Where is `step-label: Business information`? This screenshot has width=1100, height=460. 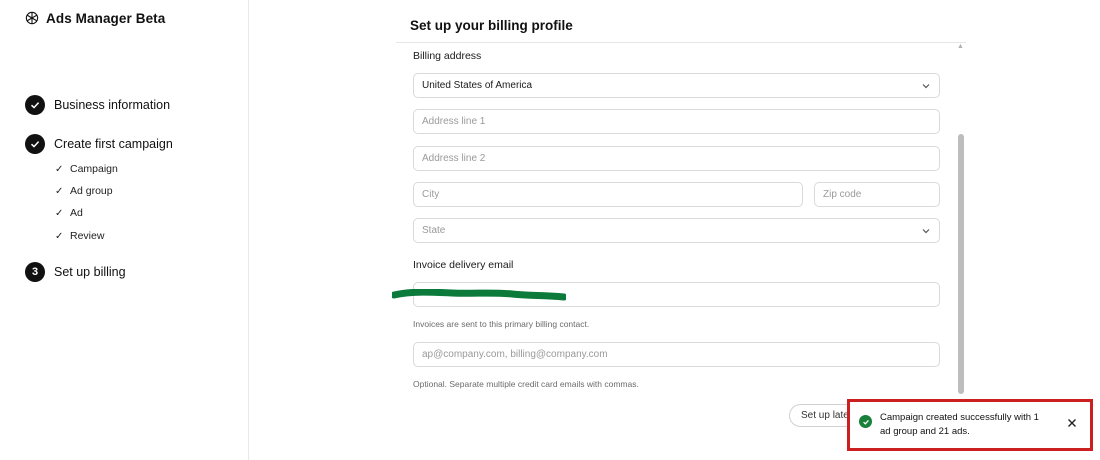 step-label: Business information is located at coordinates (112, 105).